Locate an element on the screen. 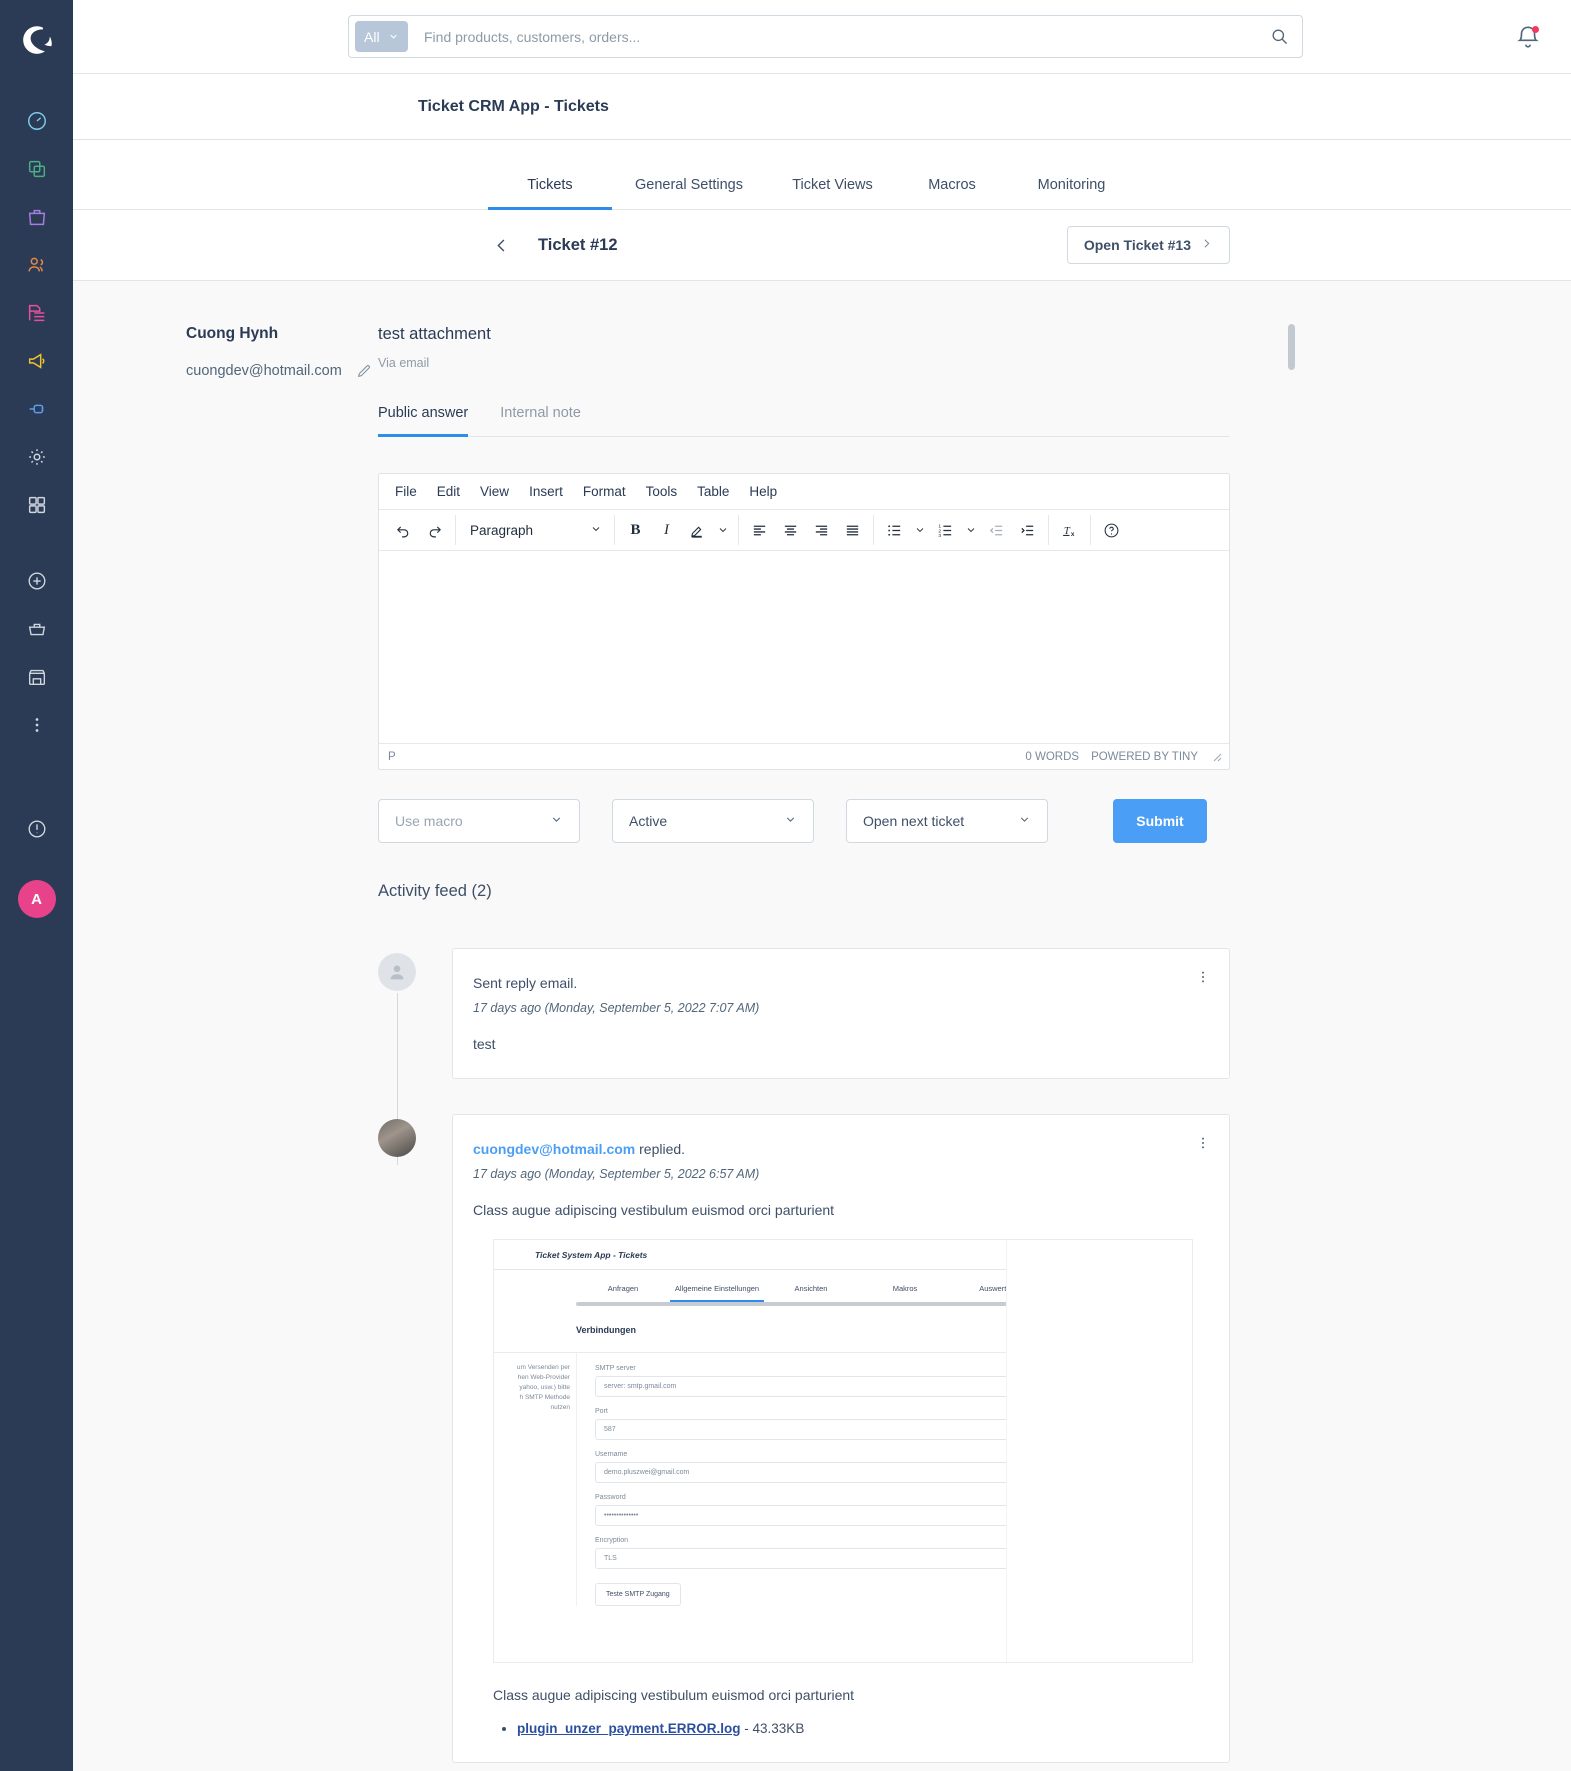 This screenshot has width=1571, height=1771. sidebar-item-dashboard is located at coordinates (37, 122).